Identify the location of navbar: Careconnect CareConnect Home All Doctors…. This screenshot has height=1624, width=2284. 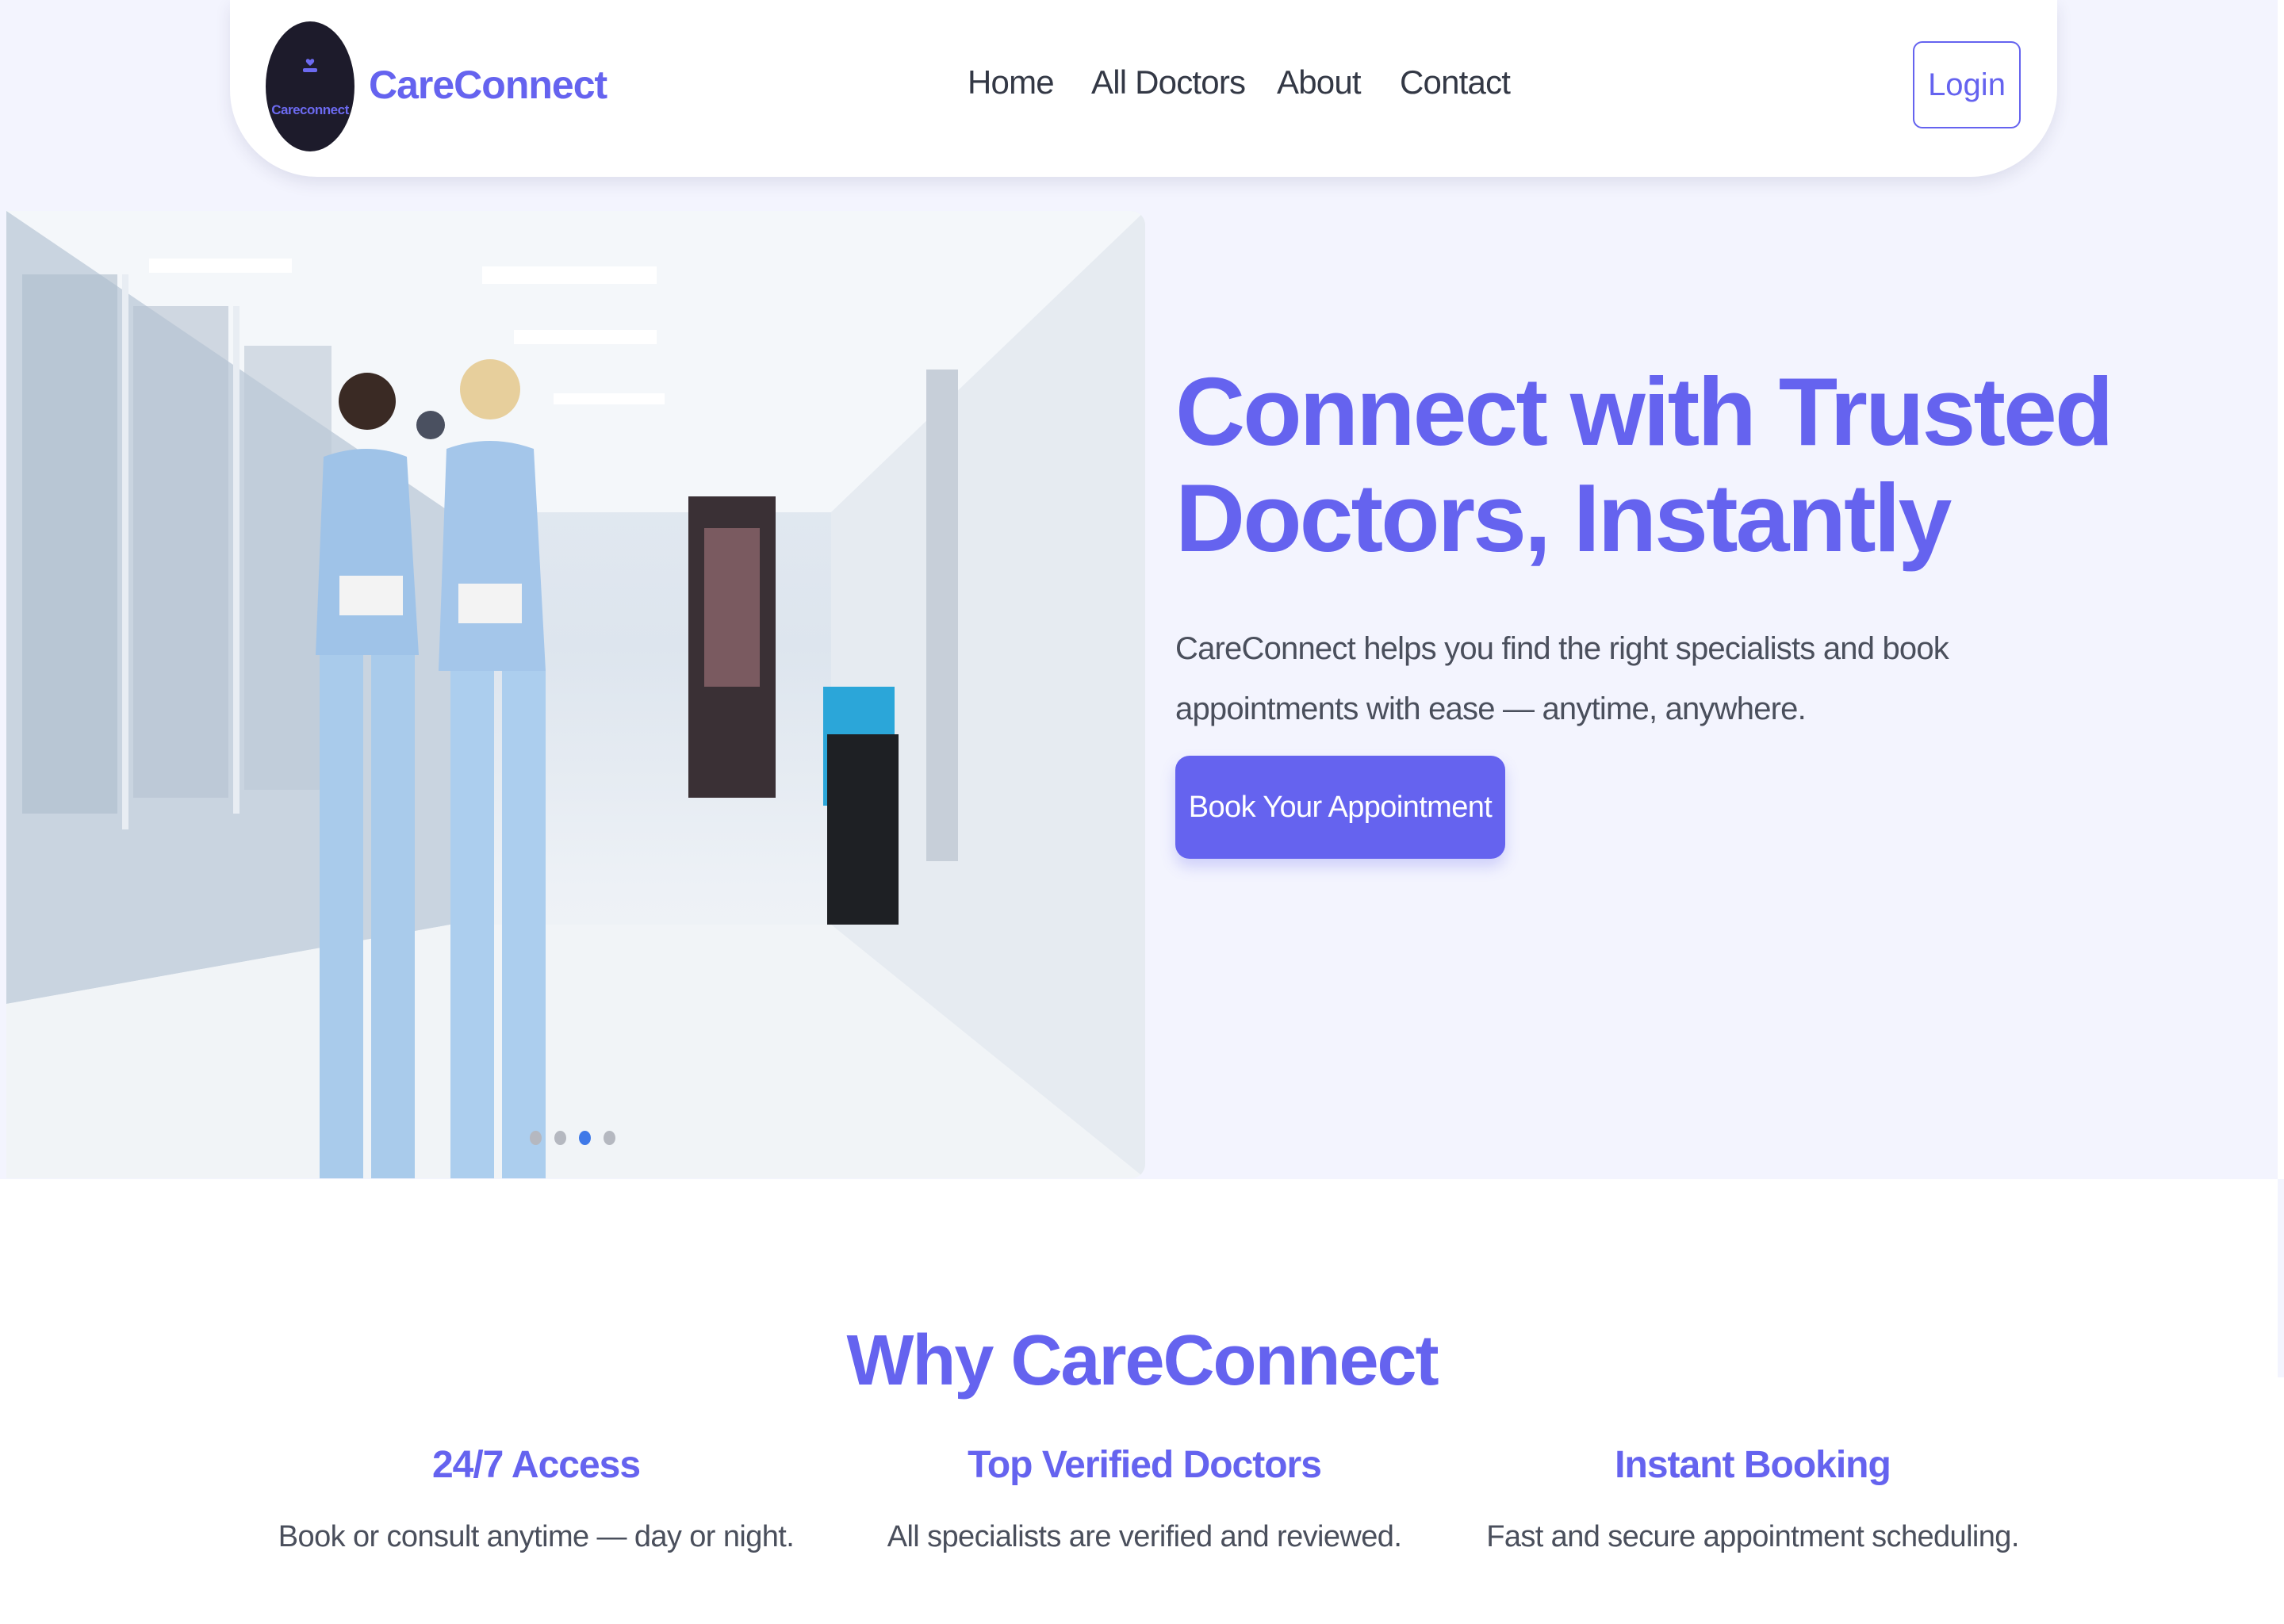
(1143, 88).